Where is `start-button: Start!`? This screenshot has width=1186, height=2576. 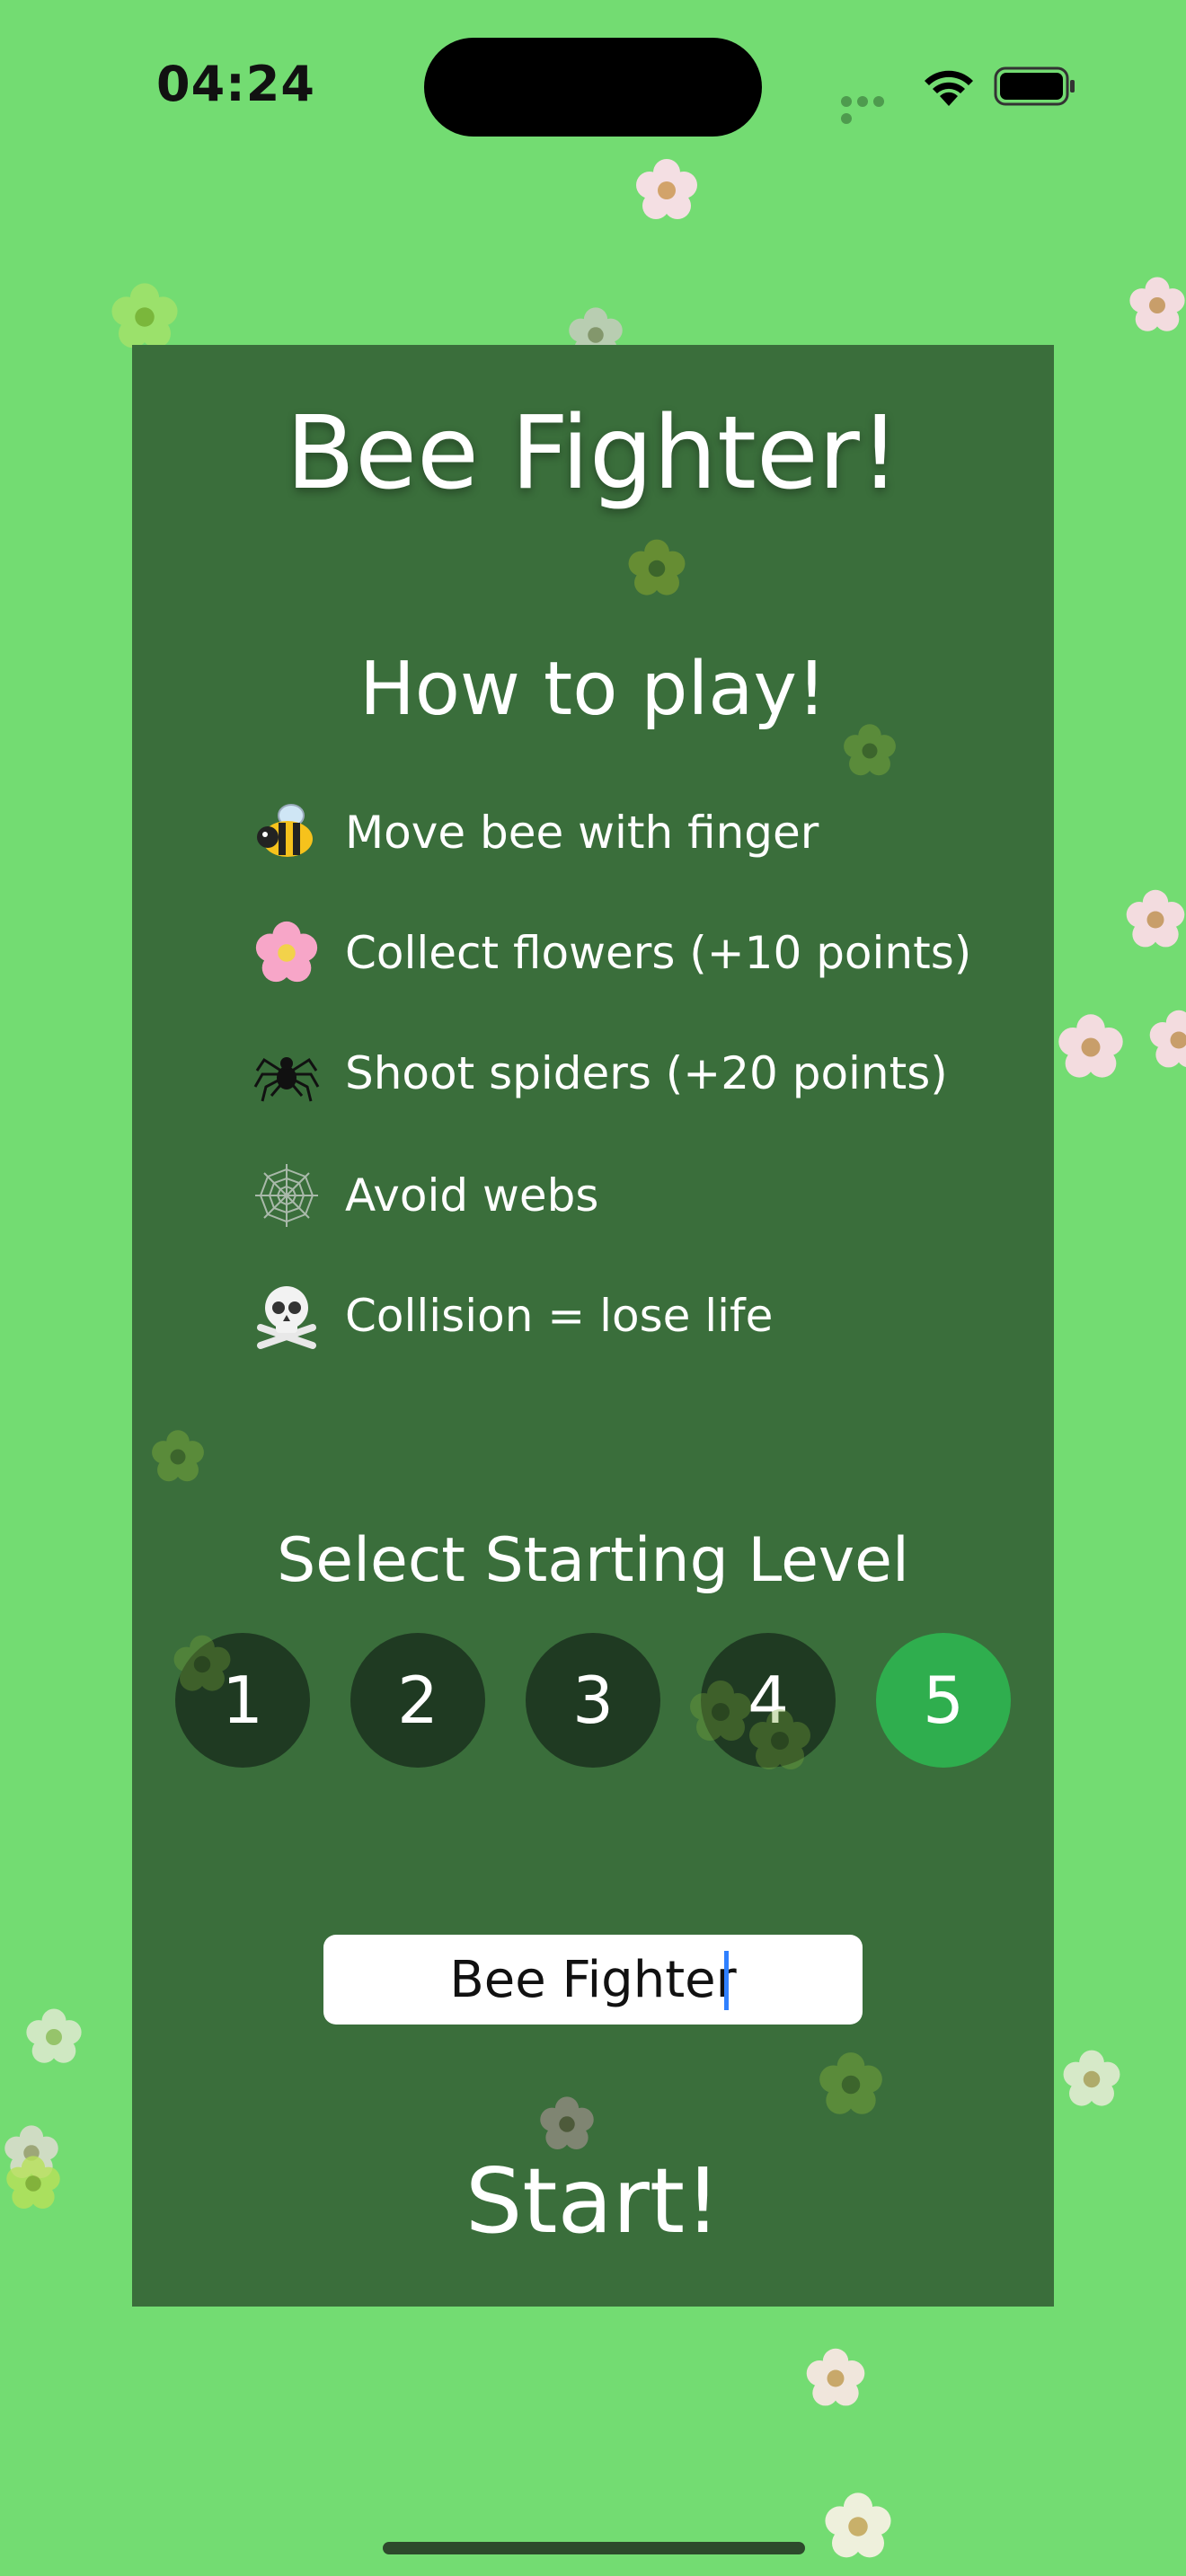 start-button: Start! is located at coordinates (593, 2201).